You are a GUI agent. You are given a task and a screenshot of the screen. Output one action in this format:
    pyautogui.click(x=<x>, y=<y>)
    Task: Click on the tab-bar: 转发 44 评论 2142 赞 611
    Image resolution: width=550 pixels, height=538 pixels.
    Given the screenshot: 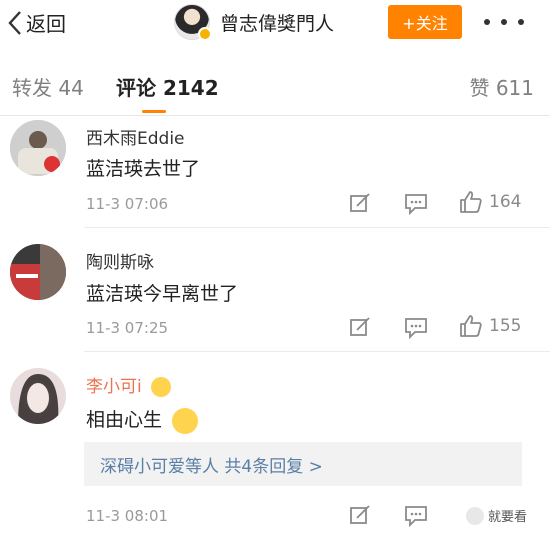 What is the action you would take?
    pyautogui.click(x=275, y=88)
    